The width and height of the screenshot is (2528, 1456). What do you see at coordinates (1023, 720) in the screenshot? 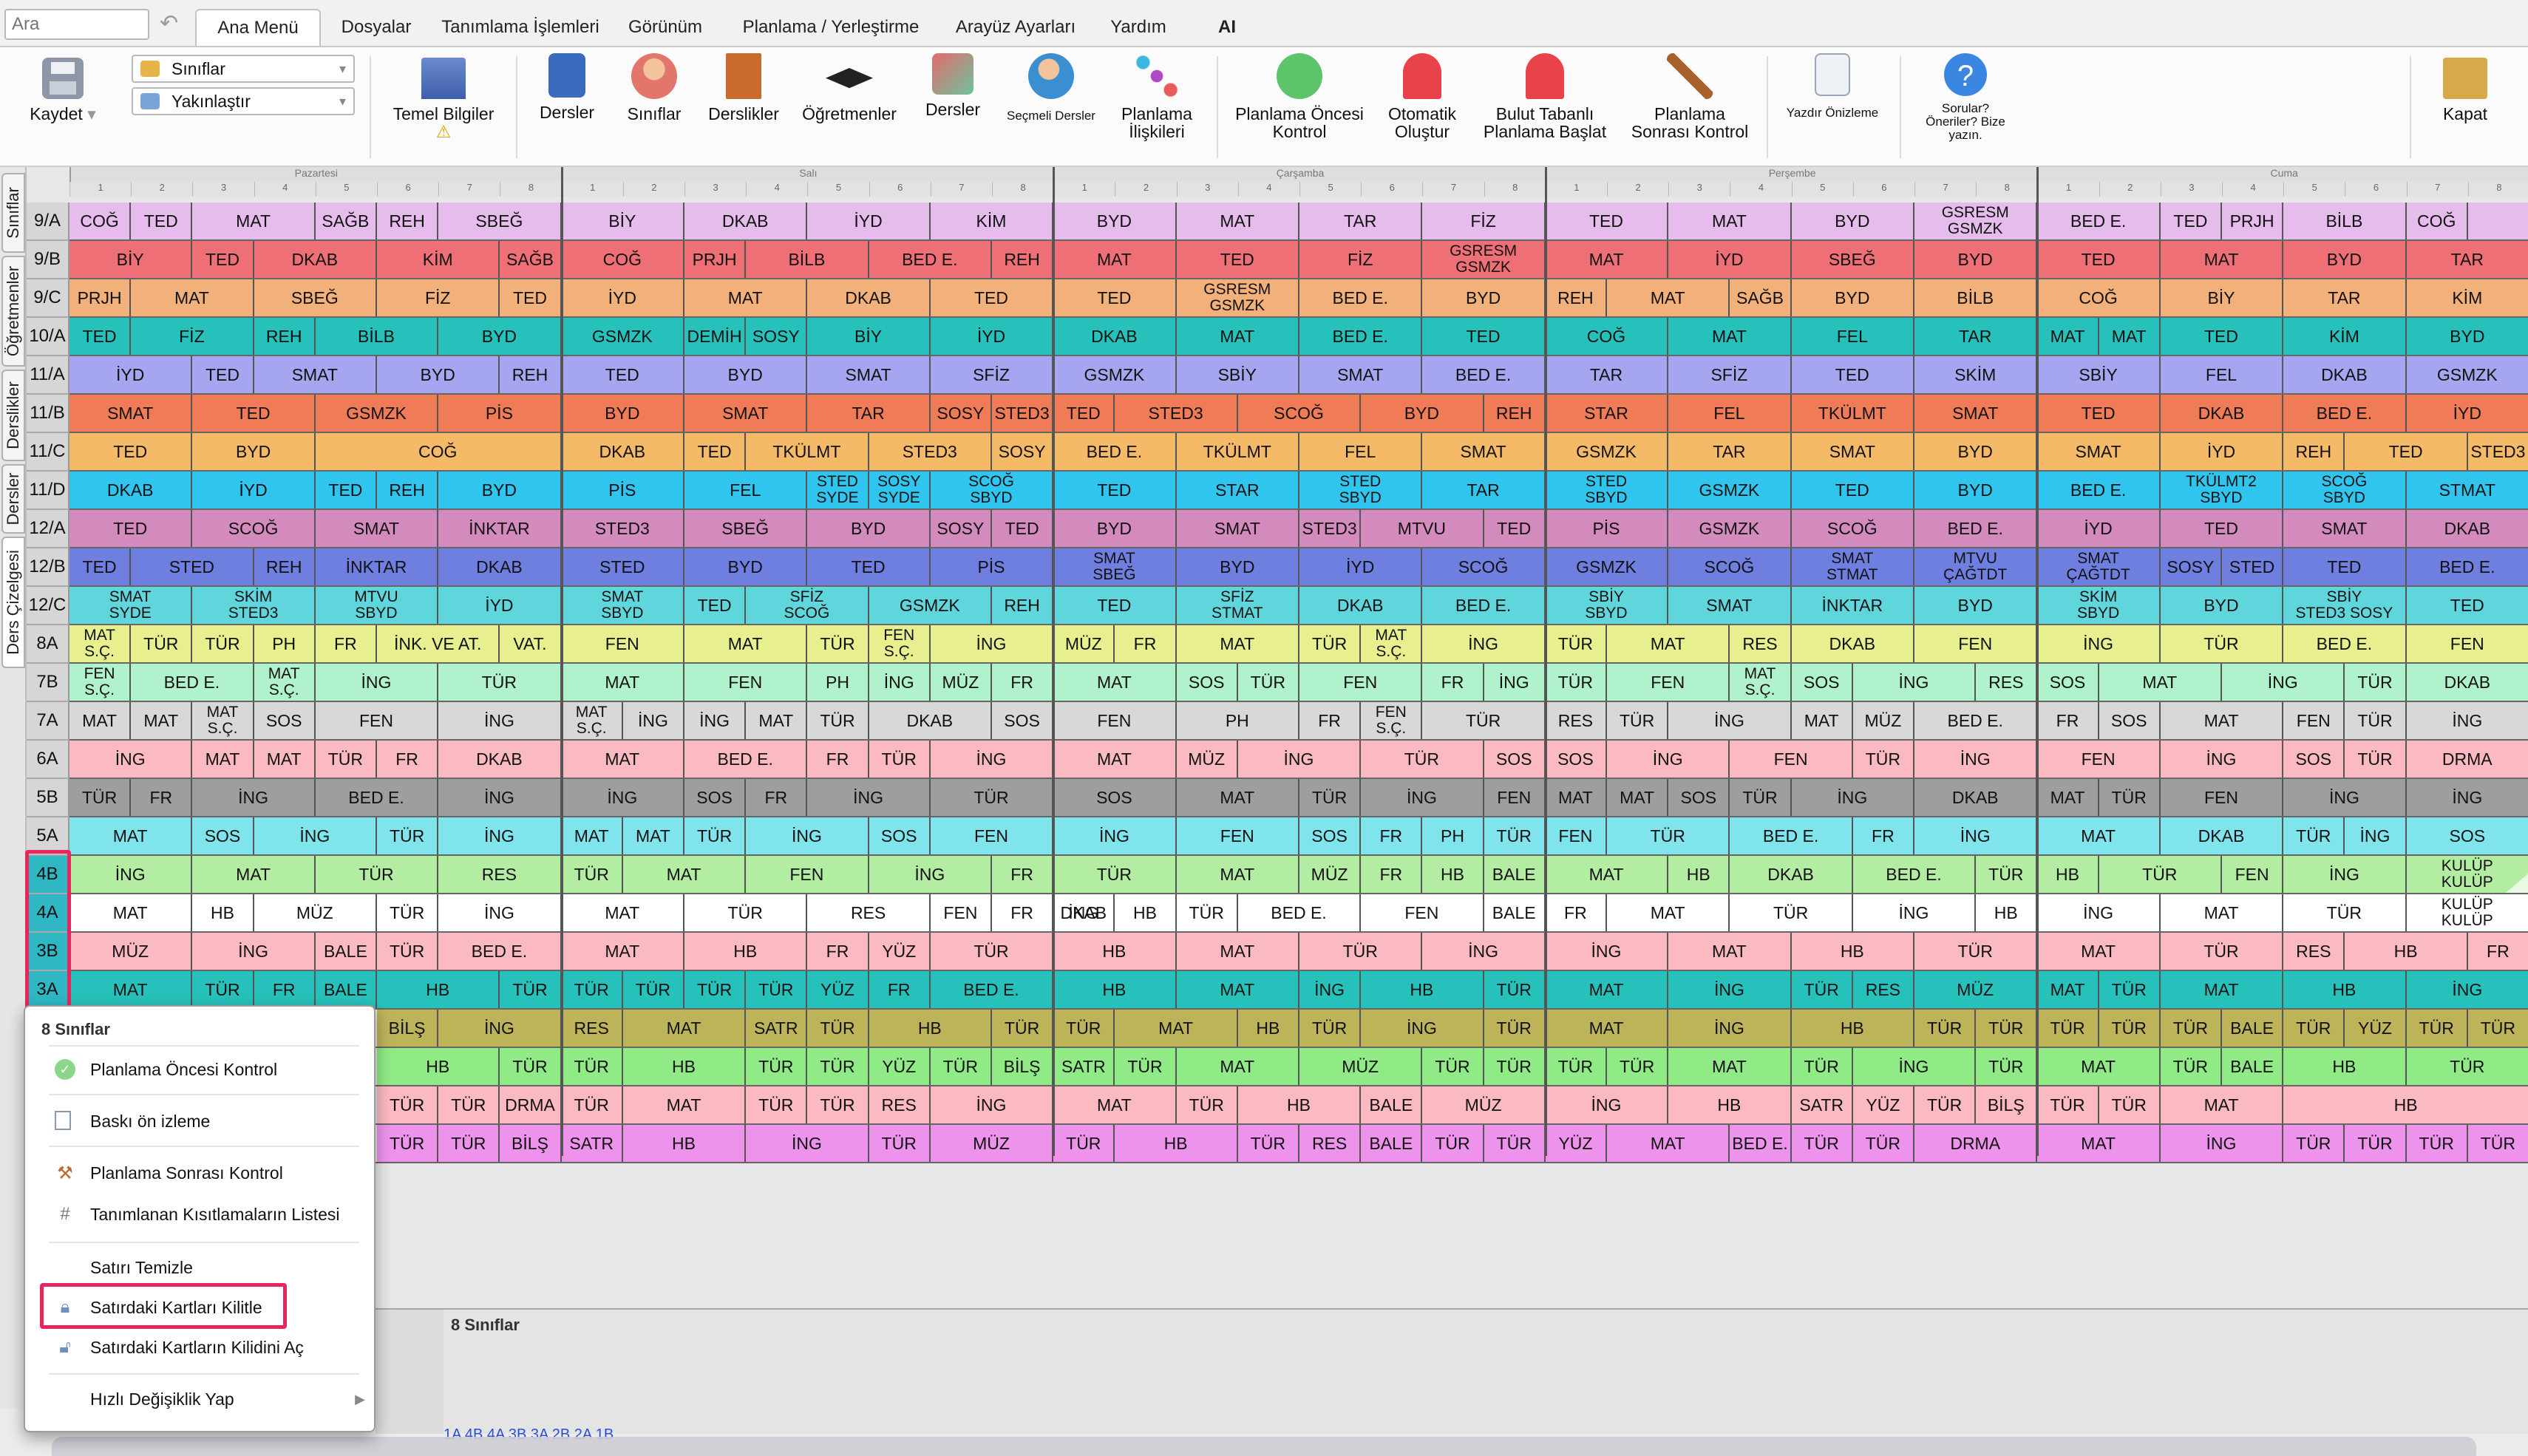
I see `lesson-card: SOS` at bounding box center [1023, 720].